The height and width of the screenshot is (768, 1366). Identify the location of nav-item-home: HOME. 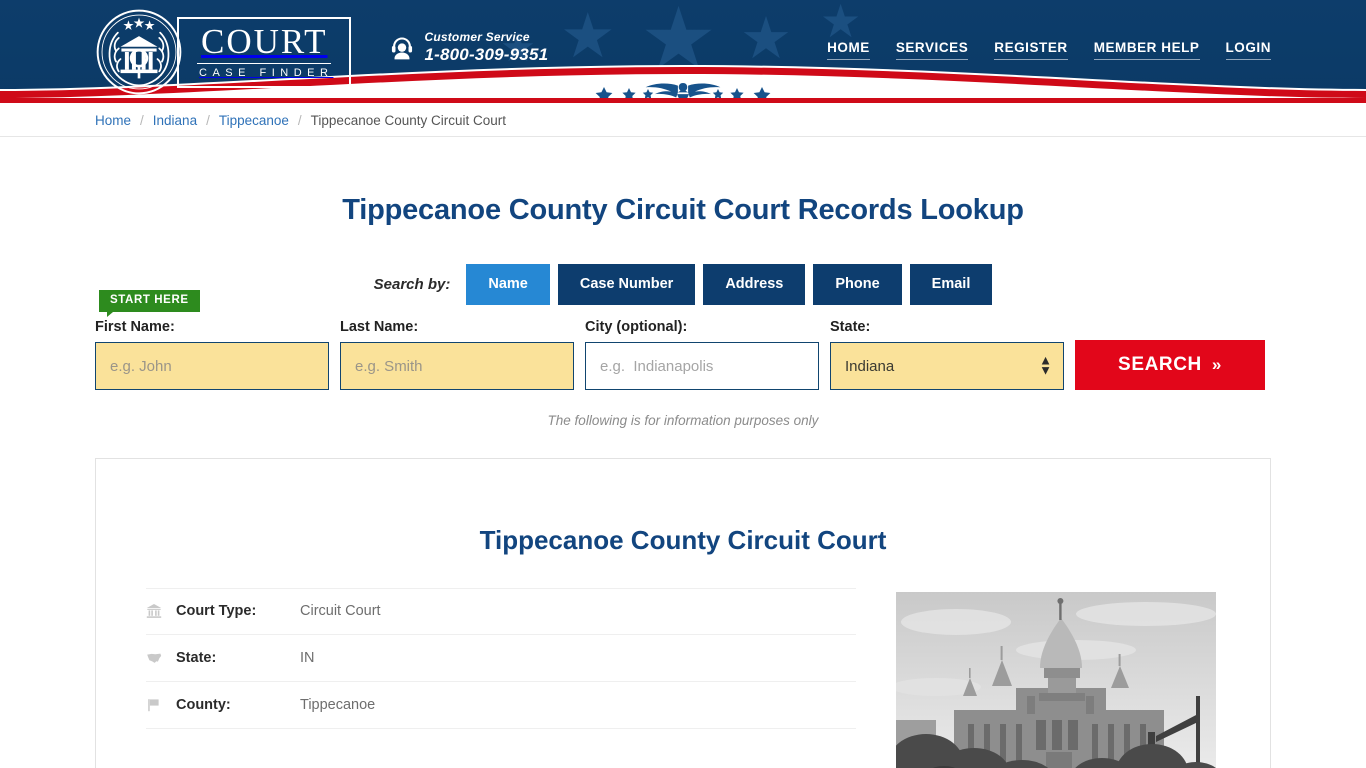
(848, 50).